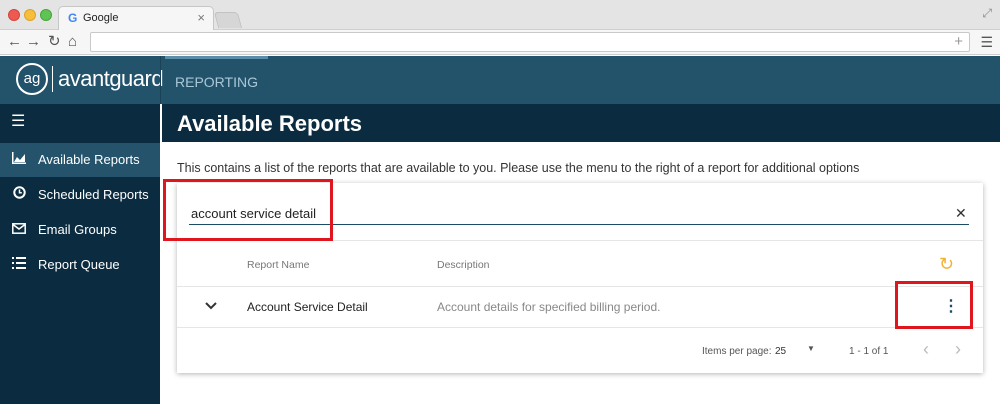 This screenshot has width=1000, height=404. What do you see at coordinates (216, 80) in the screenshot?
I see `tab-reporting: REPORTING` at bounding box center [216, 80].